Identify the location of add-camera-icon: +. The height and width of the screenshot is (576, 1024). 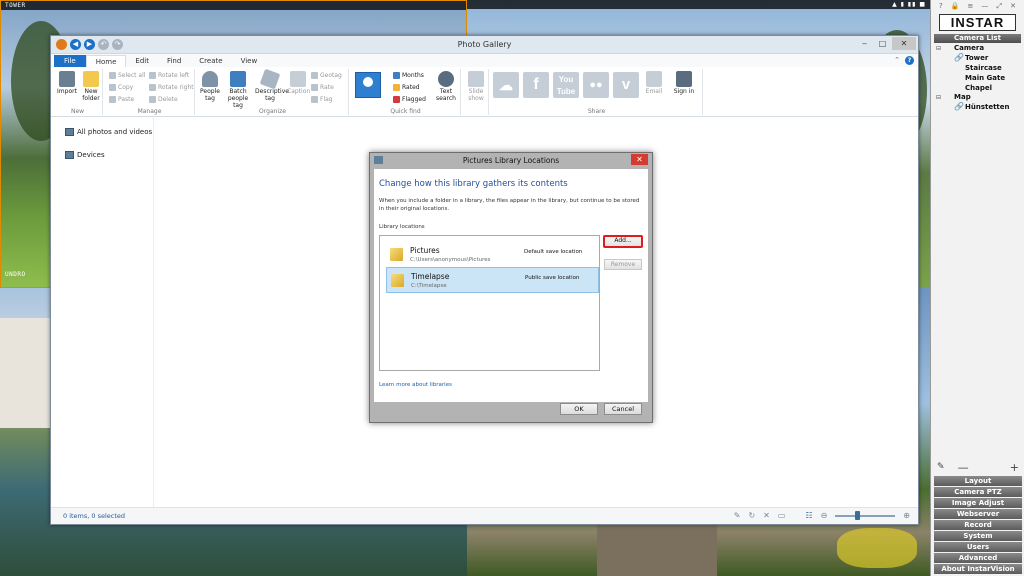
(1014, 467).